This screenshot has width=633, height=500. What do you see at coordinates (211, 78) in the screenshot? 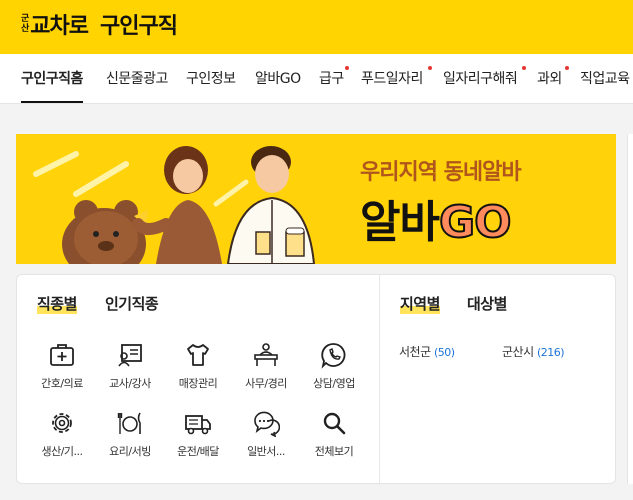
I see `nav-item-job-info: 구인정보` at bounding box center [211, 78].